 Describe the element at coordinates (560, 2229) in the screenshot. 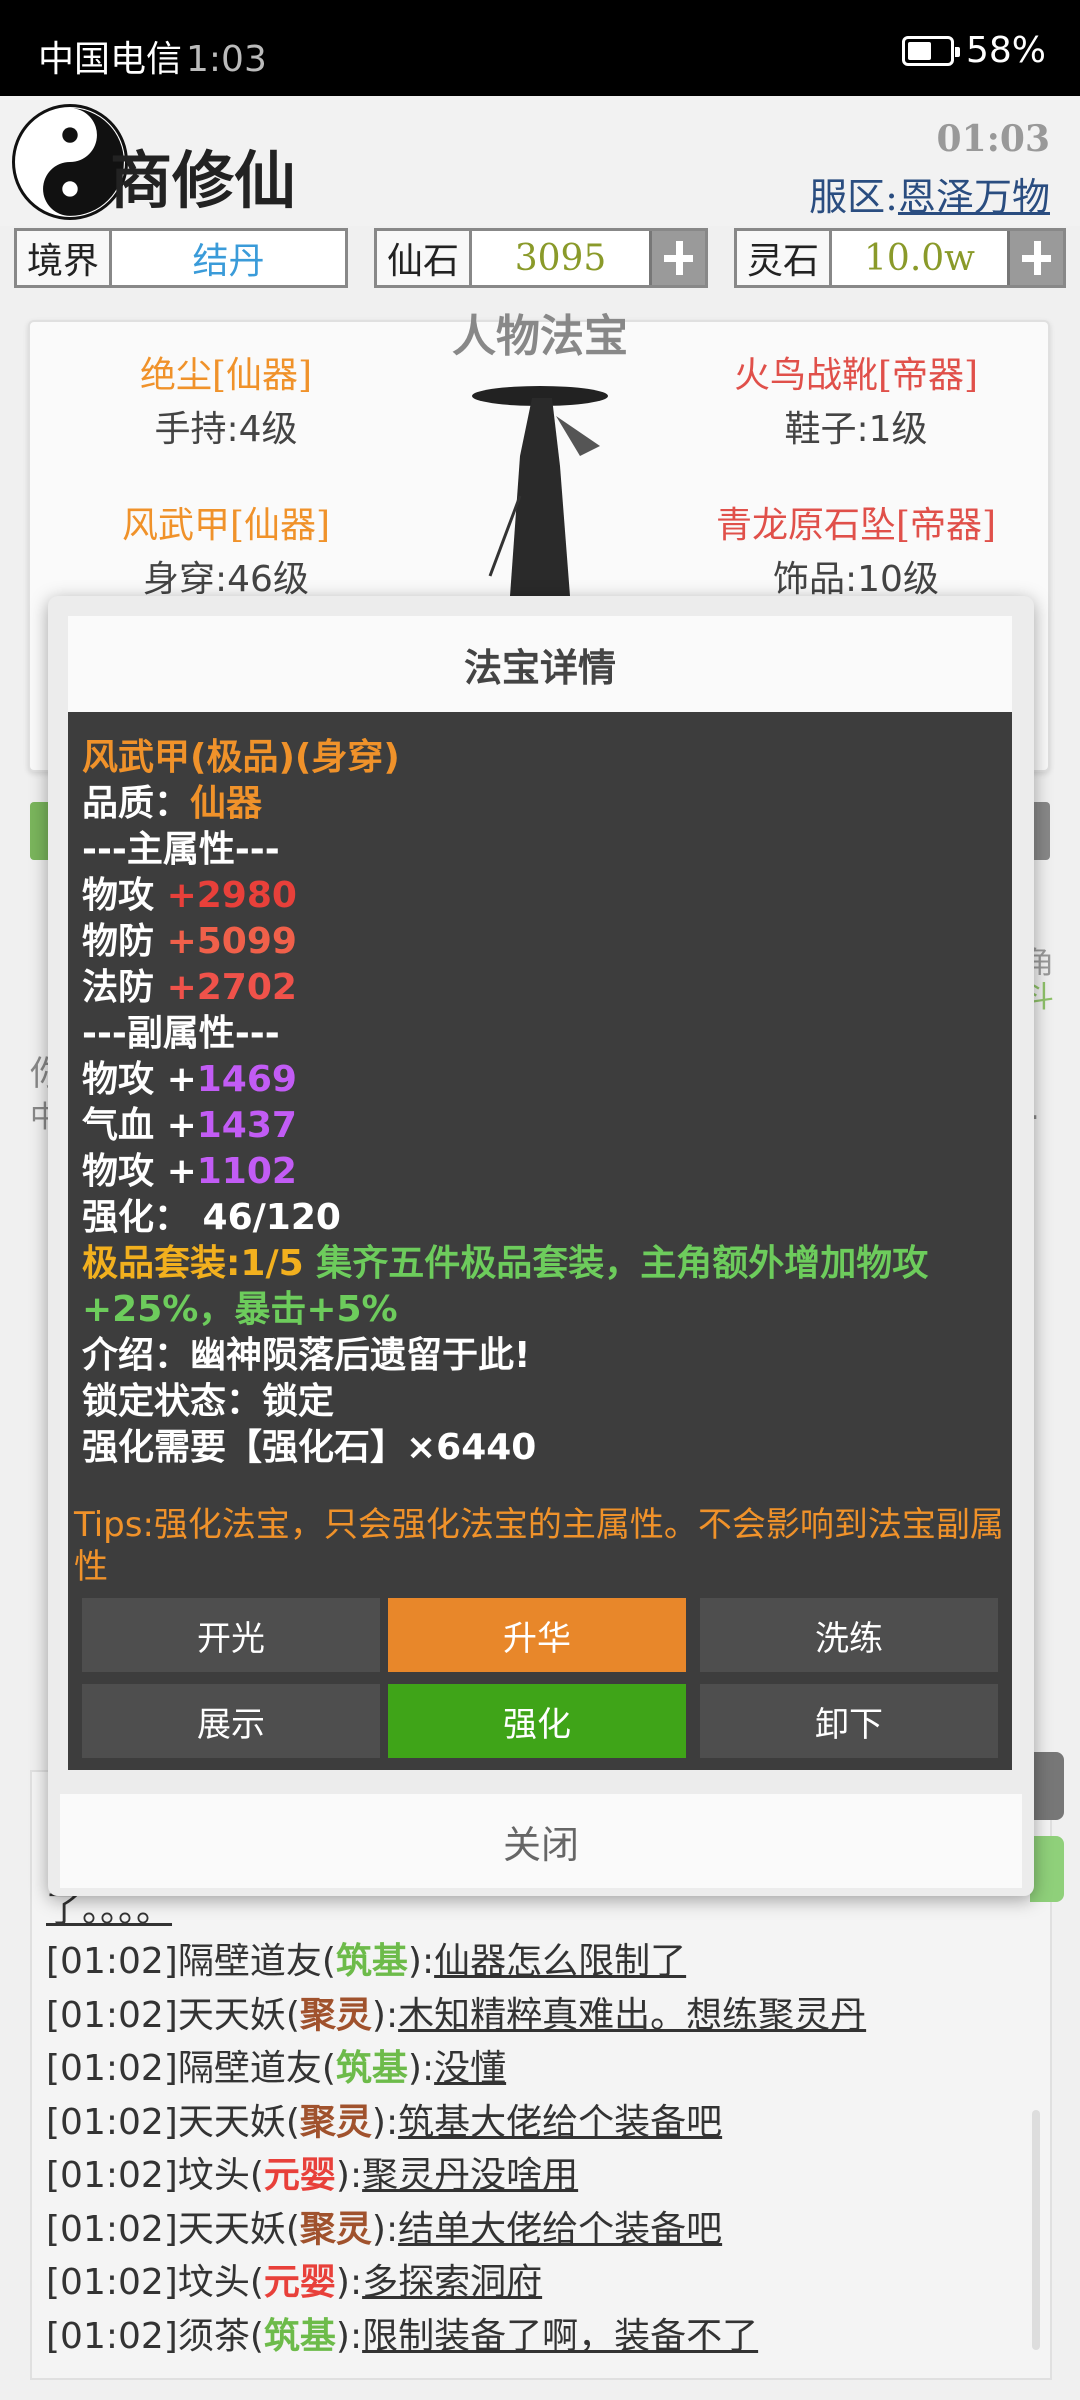

I see `chat-text: 结单大佬给个装备吧` at that location.